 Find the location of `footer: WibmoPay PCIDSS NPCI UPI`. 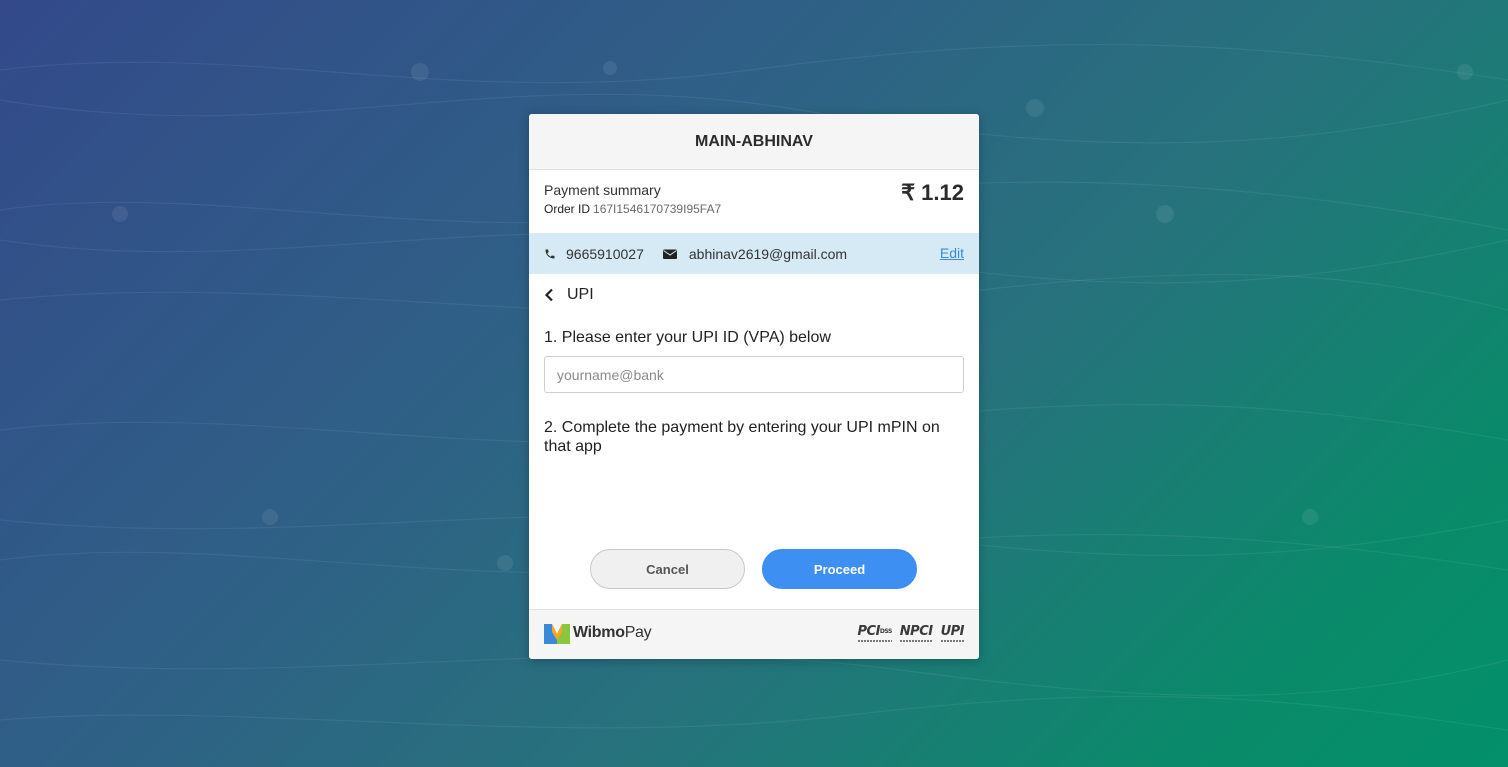

footer: WibmoPay PCIDSS NPCI UPI is located at coordinates (754, 634).